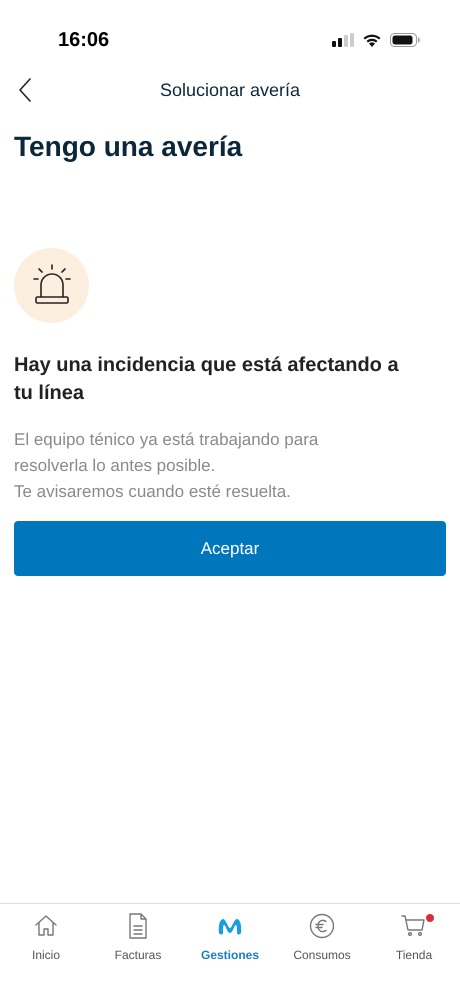 This screenshot has height=999, width=460. What do you see at coordinates (138, 926) in the screenshot?
I see `document-icon` at bounding box center [138, 926].